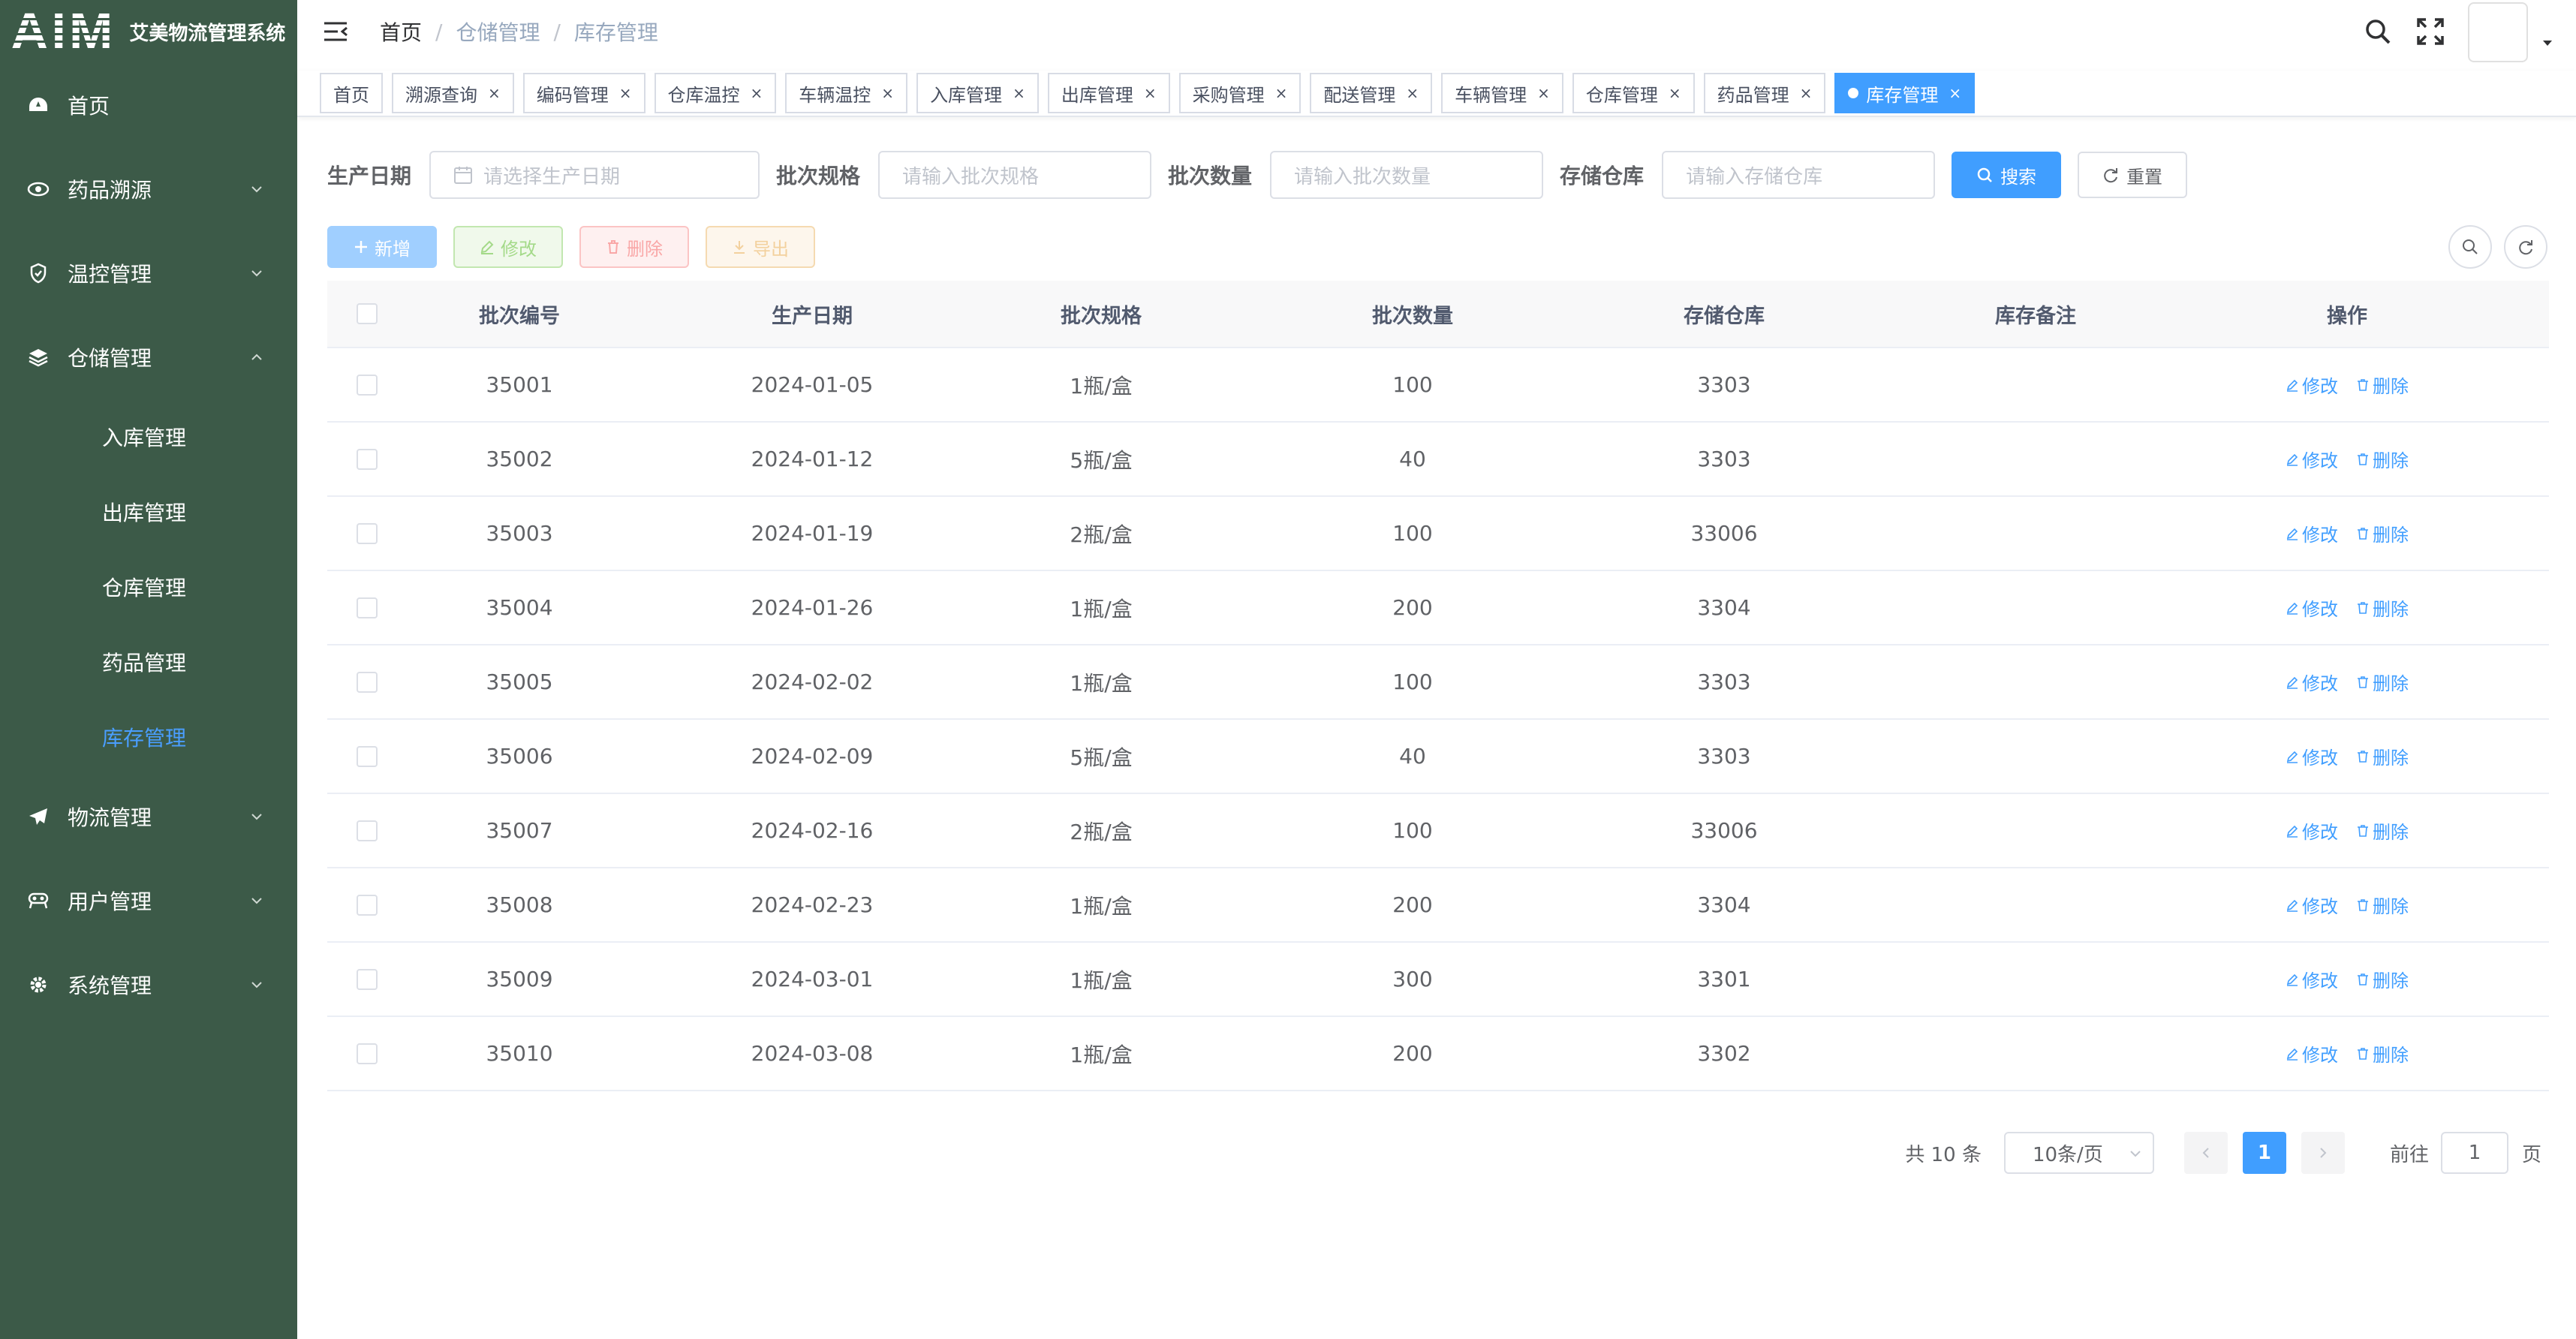 Image resolution: width=2576 pixels, height=1339 pixels. Describe the element at coordinates (2498, 32) in the screenshot. I see `avatar` at that location.